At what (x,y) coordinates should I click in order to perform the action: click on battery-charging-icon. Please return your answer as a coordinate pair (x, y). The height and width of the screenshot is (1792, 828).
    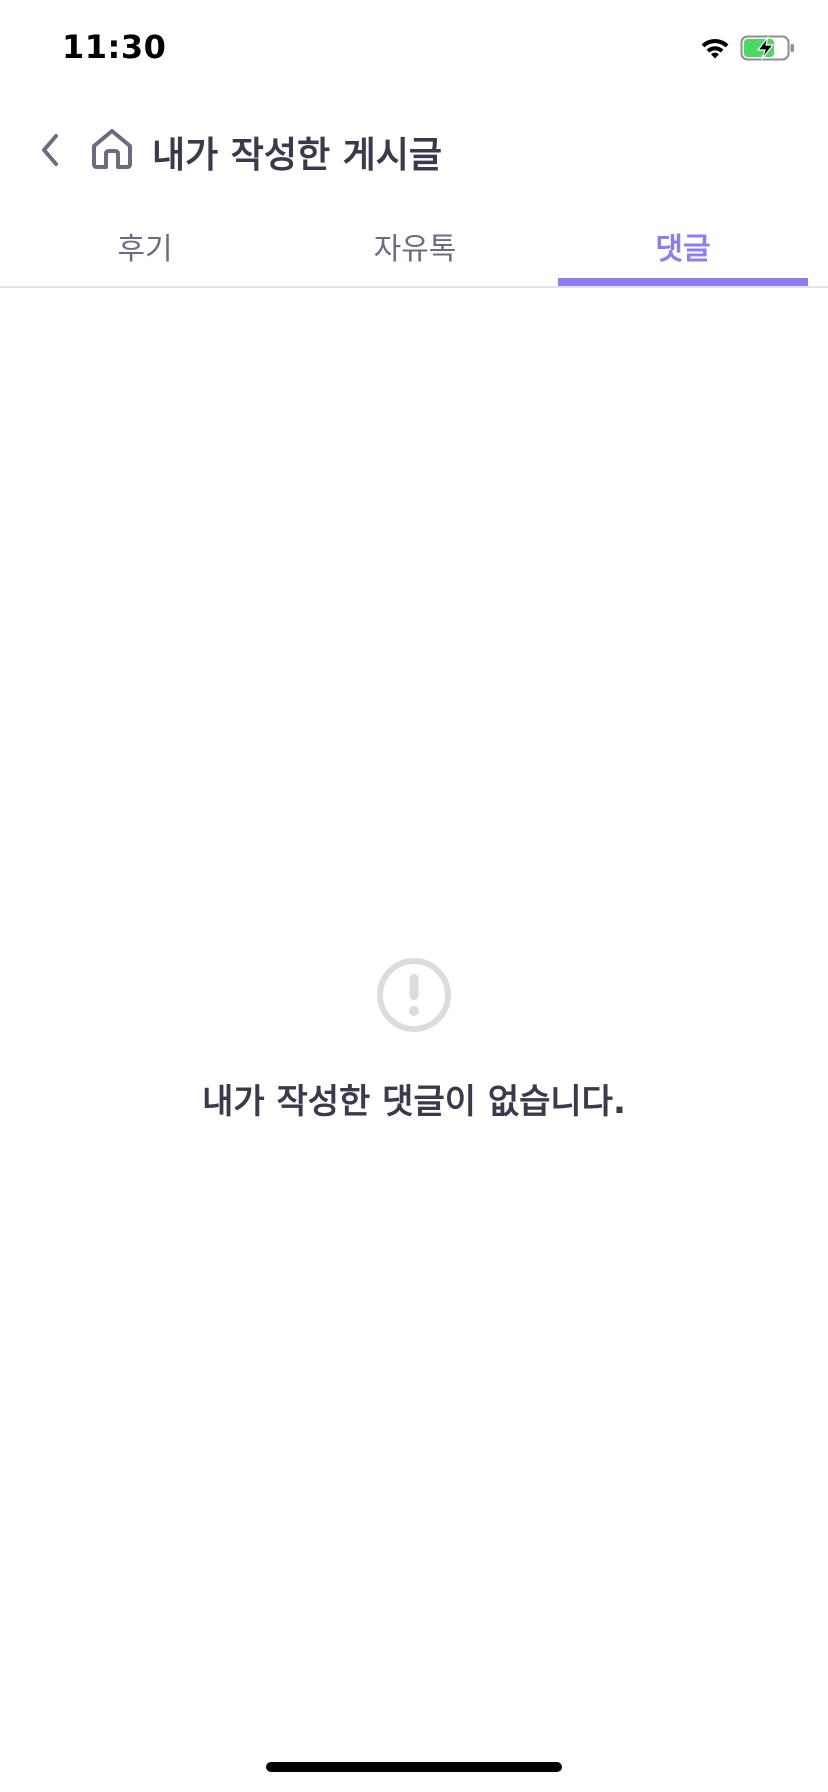
    Looking at the image, I should click on (767, 48).